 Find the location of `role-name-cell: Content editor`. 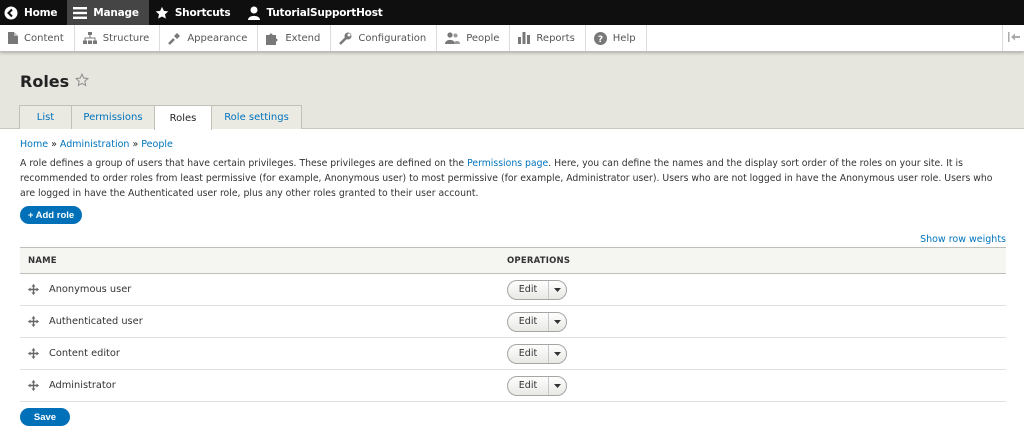

role-name-cell: Content editor is located at coordinates (263, 354).